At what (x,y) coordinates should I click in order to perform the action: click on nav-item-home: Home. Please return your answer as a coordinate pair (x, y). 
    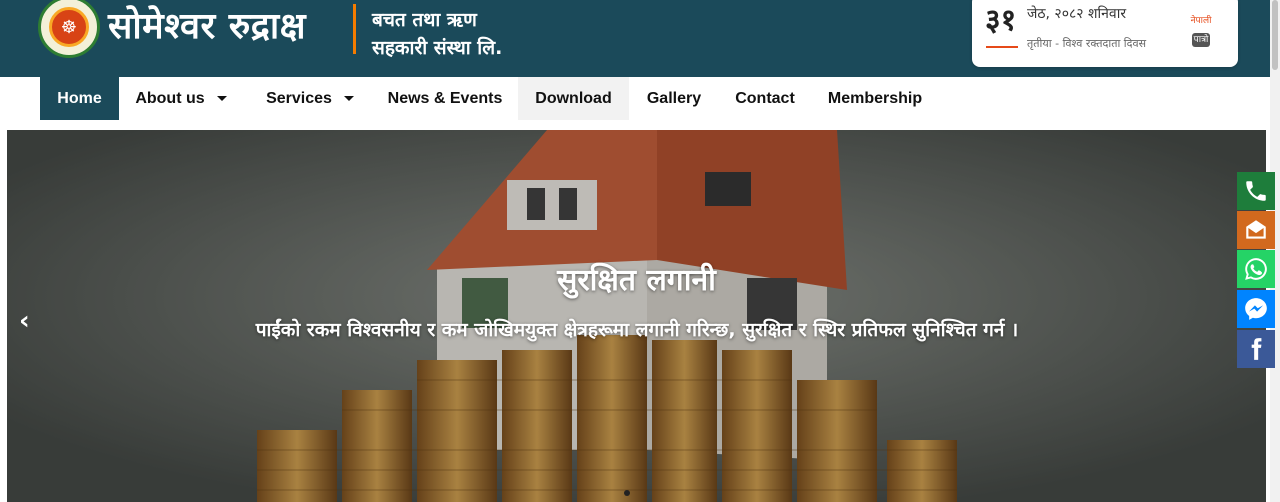
    Looking at the image, I should click on (79, 98).